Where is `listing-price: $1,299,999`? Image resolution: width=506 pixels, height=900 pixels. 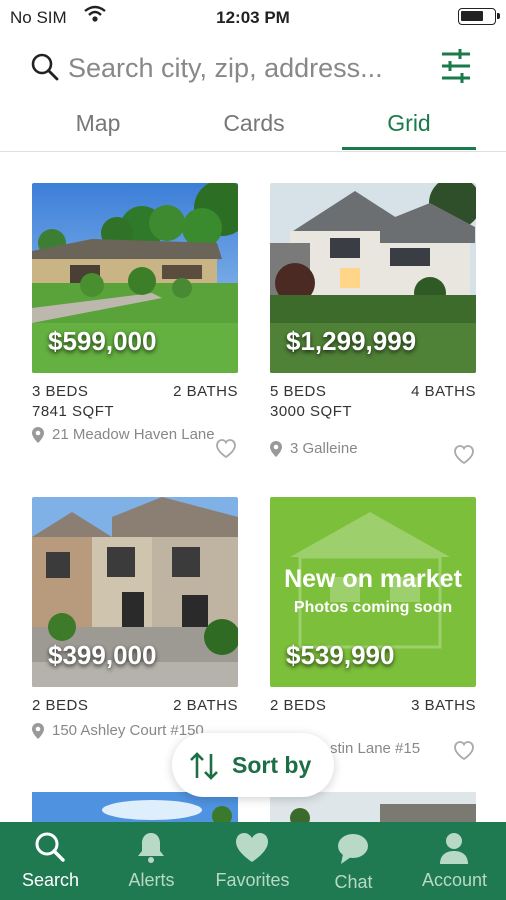
listing-price: $1,299,999 is located at coordinates (351, 341).